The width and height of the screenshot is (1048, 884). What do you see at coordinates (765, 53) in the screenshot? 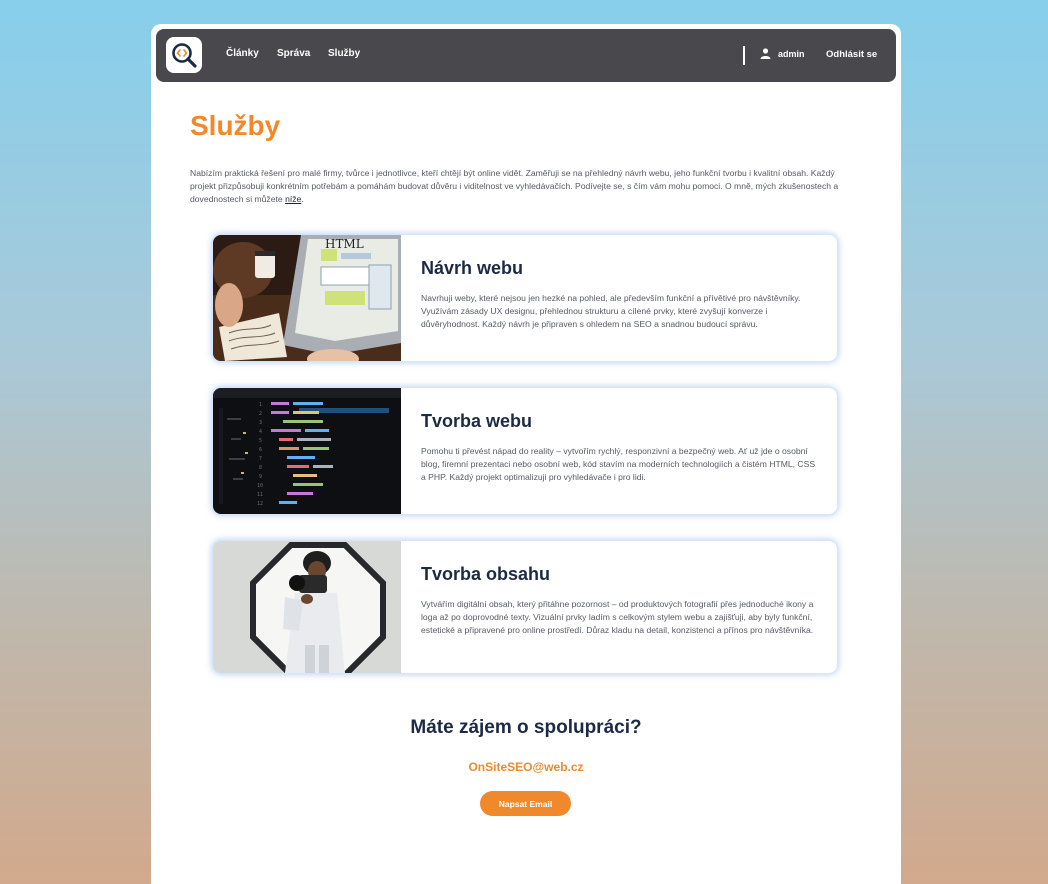
I see `user-icon` at bounding box center [765, 53].